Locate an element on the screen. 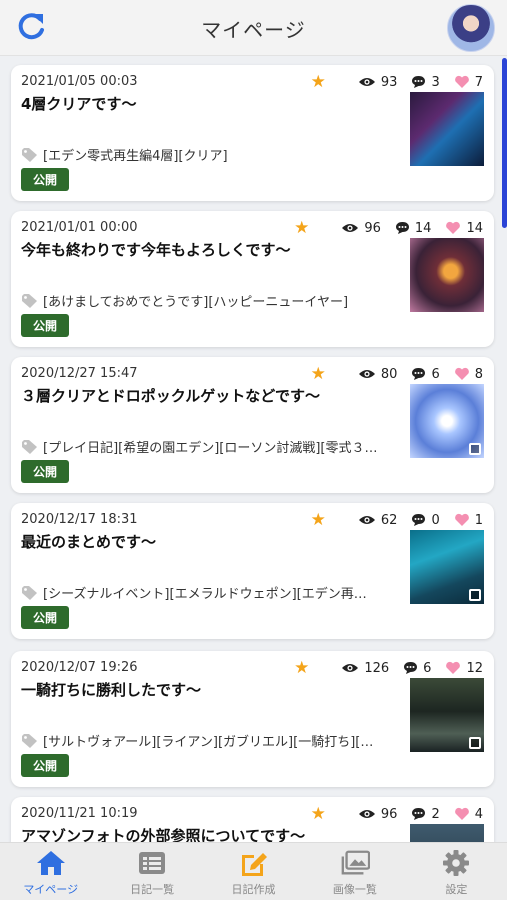 The image size is (507, 900). diary-title: 今年も終わりです今年もよろしくです～ is located at coordinates (156, 249).